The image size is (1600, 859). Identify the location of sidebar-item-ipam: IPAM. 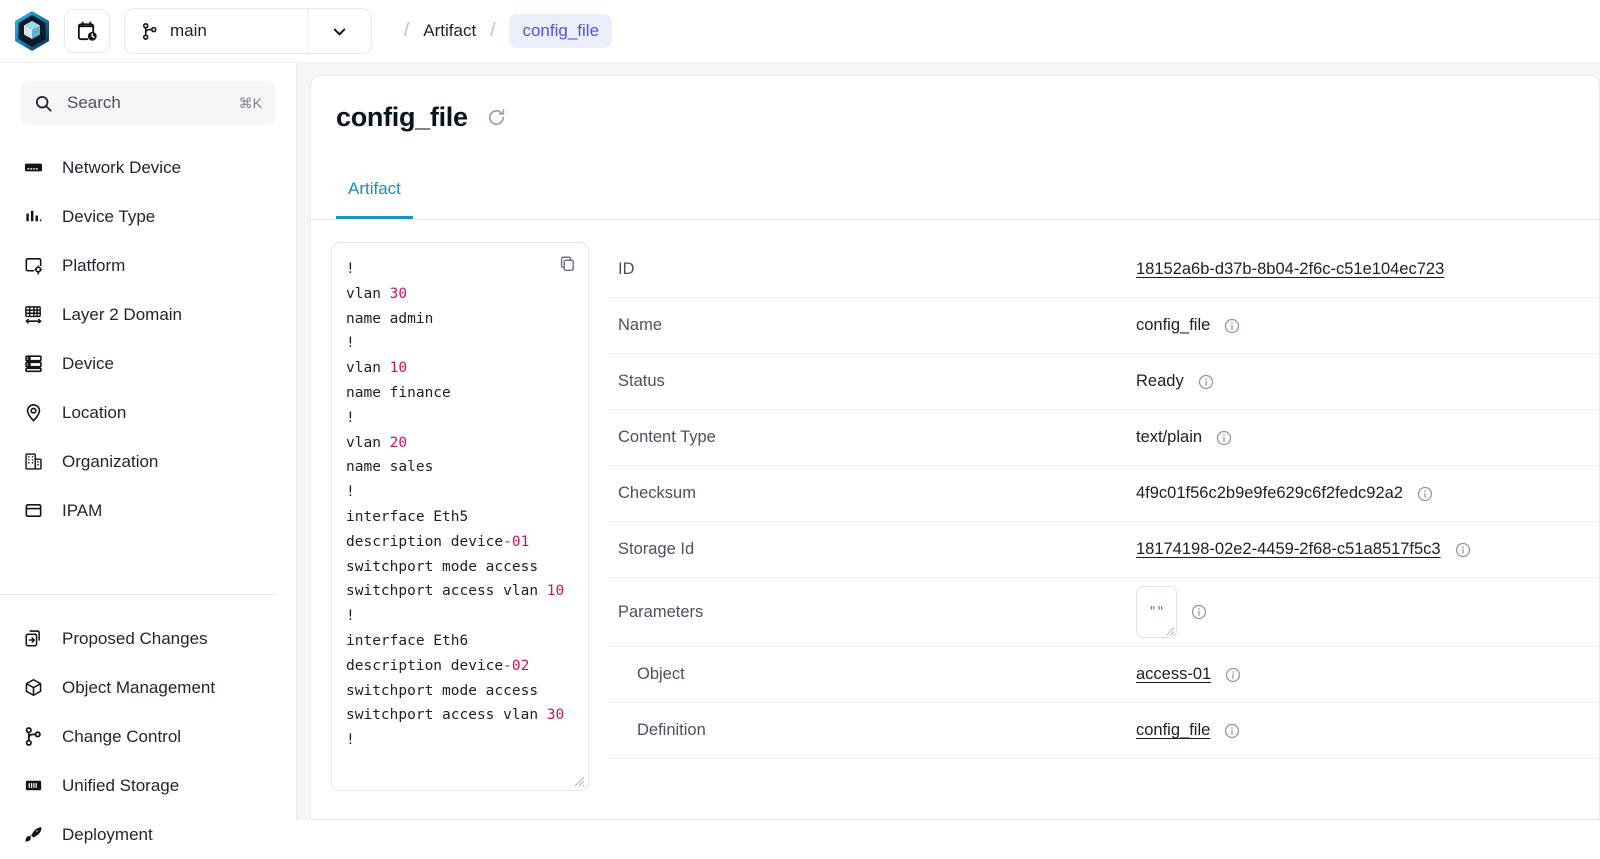
(148, 510).